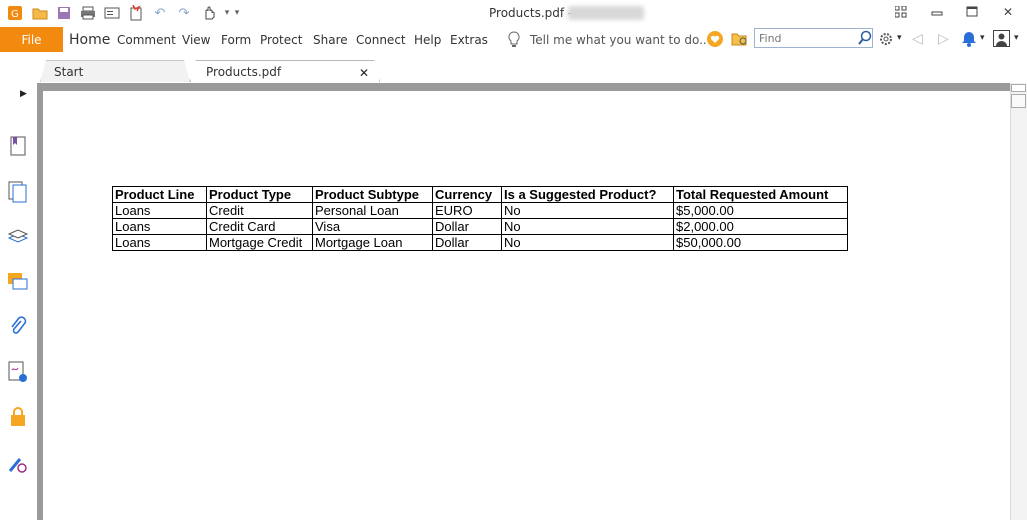 This screenshot has width=1027, height=520. What do you see at coordinates (18, 192) in the screenshot?
I see `pages-icon` at bounding box center [18, 192].